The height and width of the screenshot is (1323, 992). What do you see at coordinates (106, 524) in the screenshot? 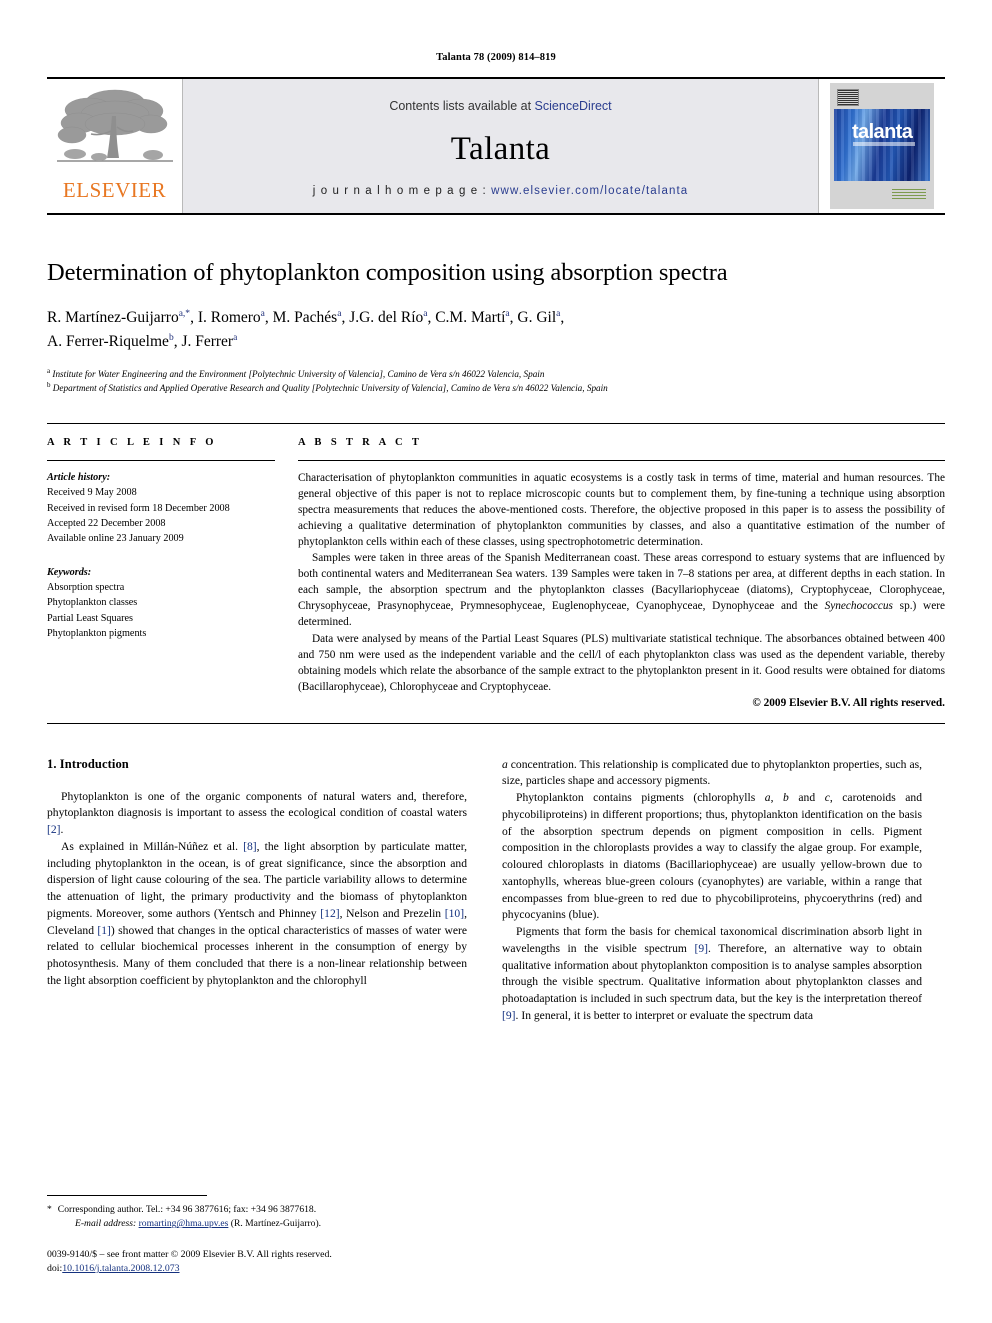
I see `history-item: Accepted 22 December 2008` at bounding box center [106, 524].